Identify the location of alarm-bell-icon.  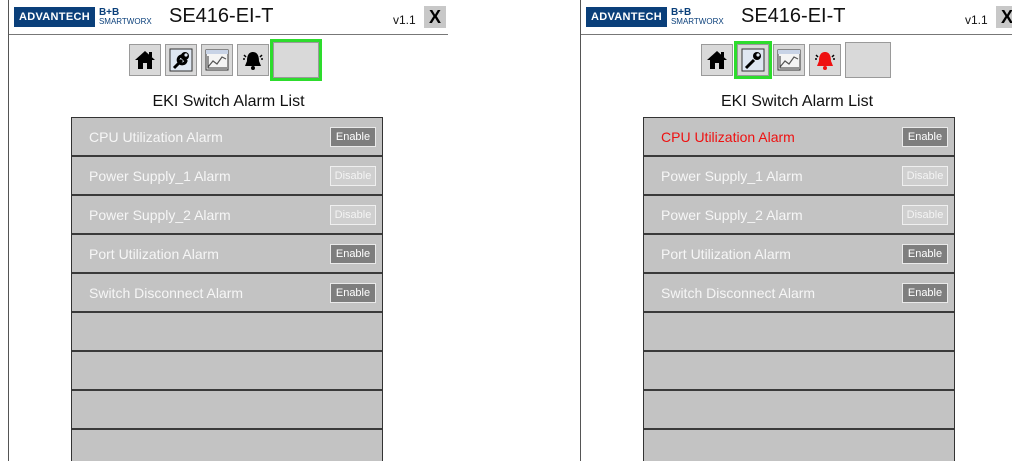
(253, 61).